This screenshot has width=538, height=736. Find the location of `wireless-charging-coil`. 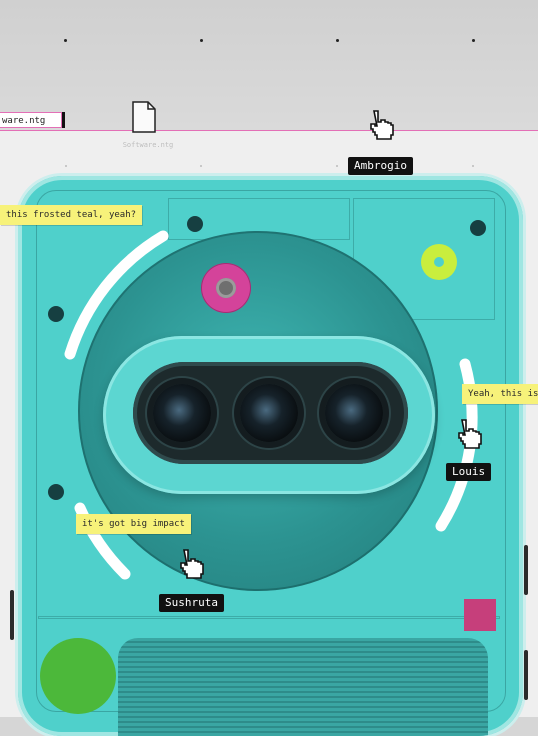

wireless-charging-coil is located at coordinates (303, 687).